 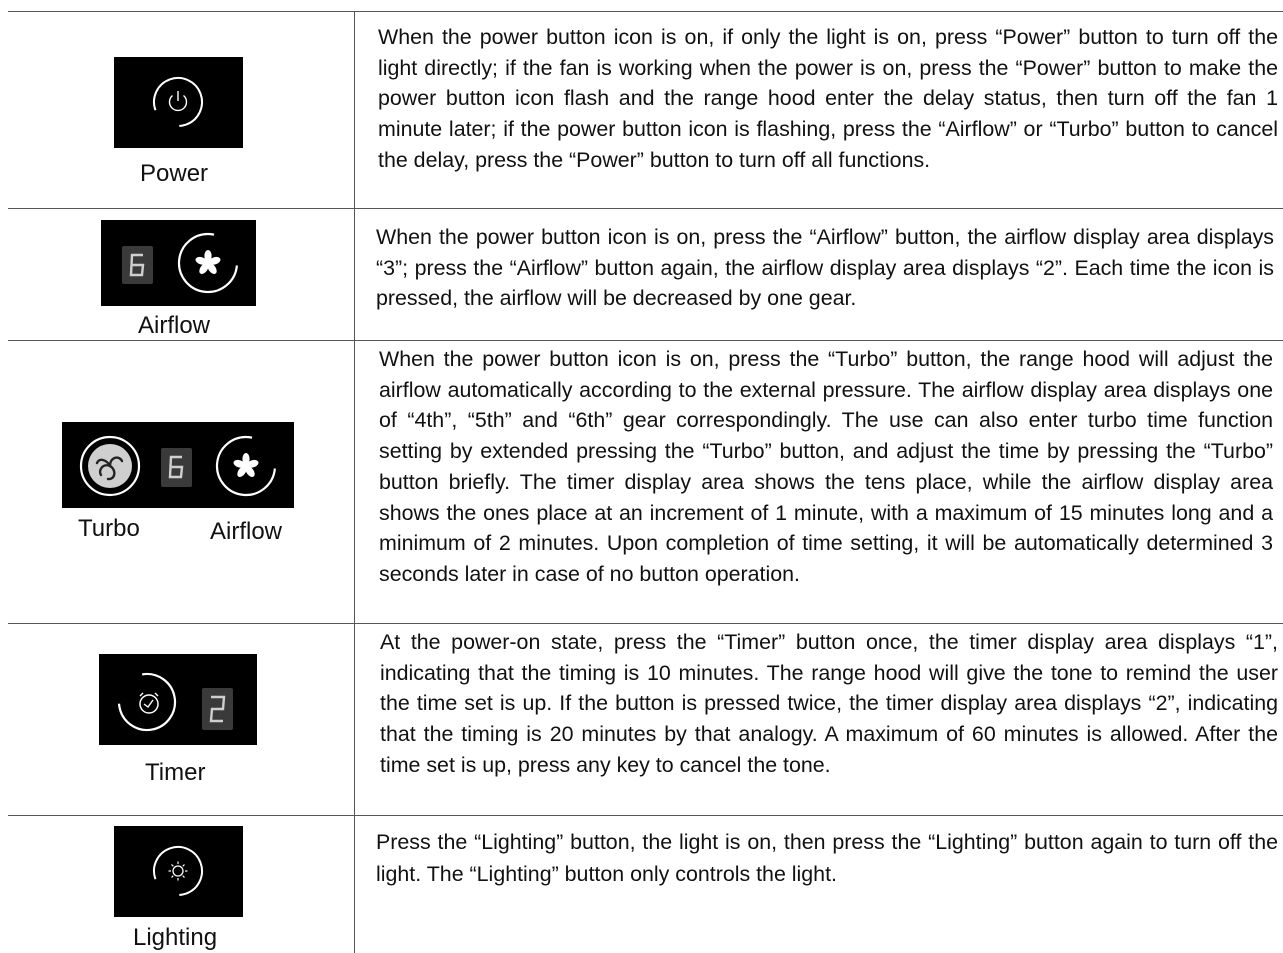 I want to click on timer-button-panel, so click(x=178, y=699).